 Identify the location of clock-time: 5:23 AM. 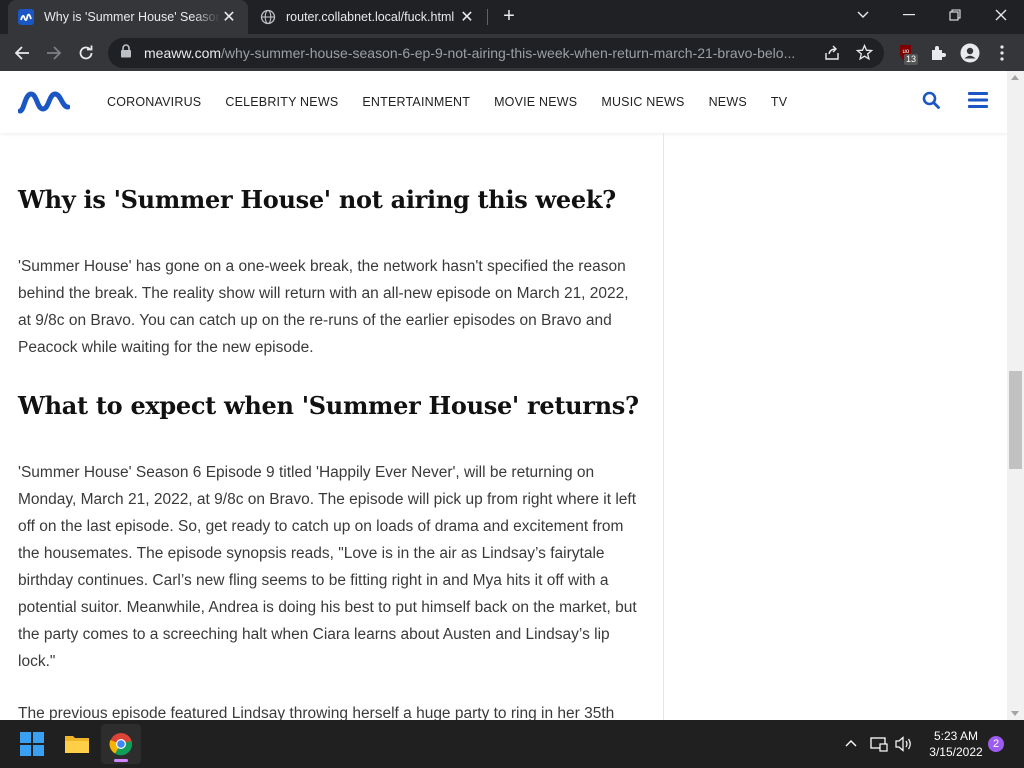
(956, 736).